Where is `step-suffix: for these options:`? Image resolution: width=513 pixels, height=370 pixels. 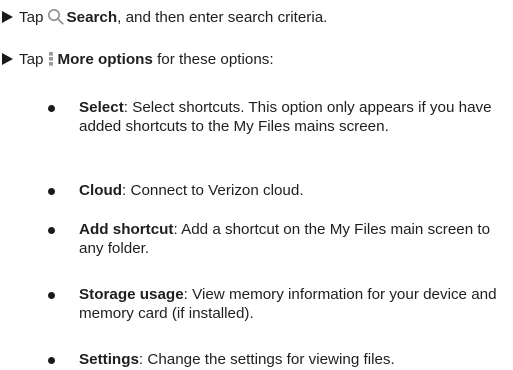 step-suffix: for these options: is located at coordinates (213, 59).